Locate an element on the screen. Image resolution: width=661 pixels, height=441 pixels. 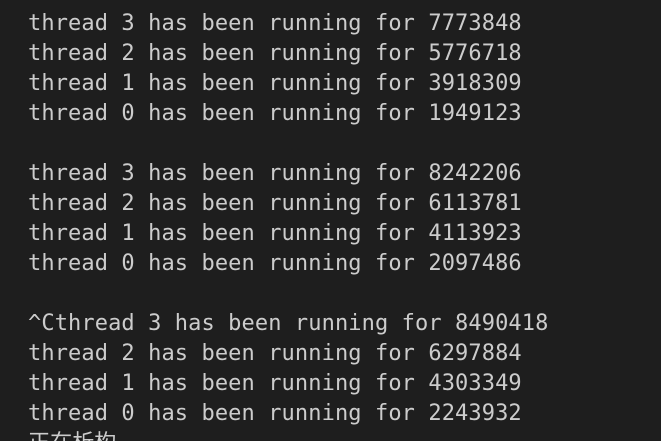
terminal-line: thread 2 has been running for 6297884 is located at coordinates (275, 353).